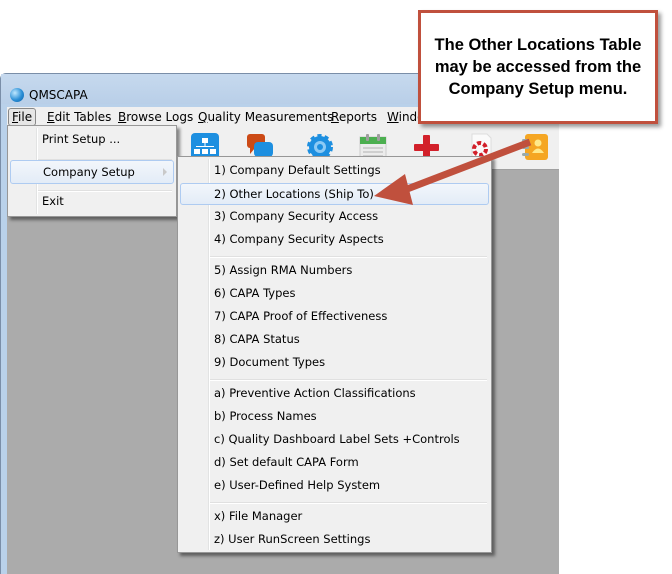 This screenshot has width=672, height=574. Describe the element at coordinates (354, 117) in the screenshot. I see `menu-reports: Reports` at that location.